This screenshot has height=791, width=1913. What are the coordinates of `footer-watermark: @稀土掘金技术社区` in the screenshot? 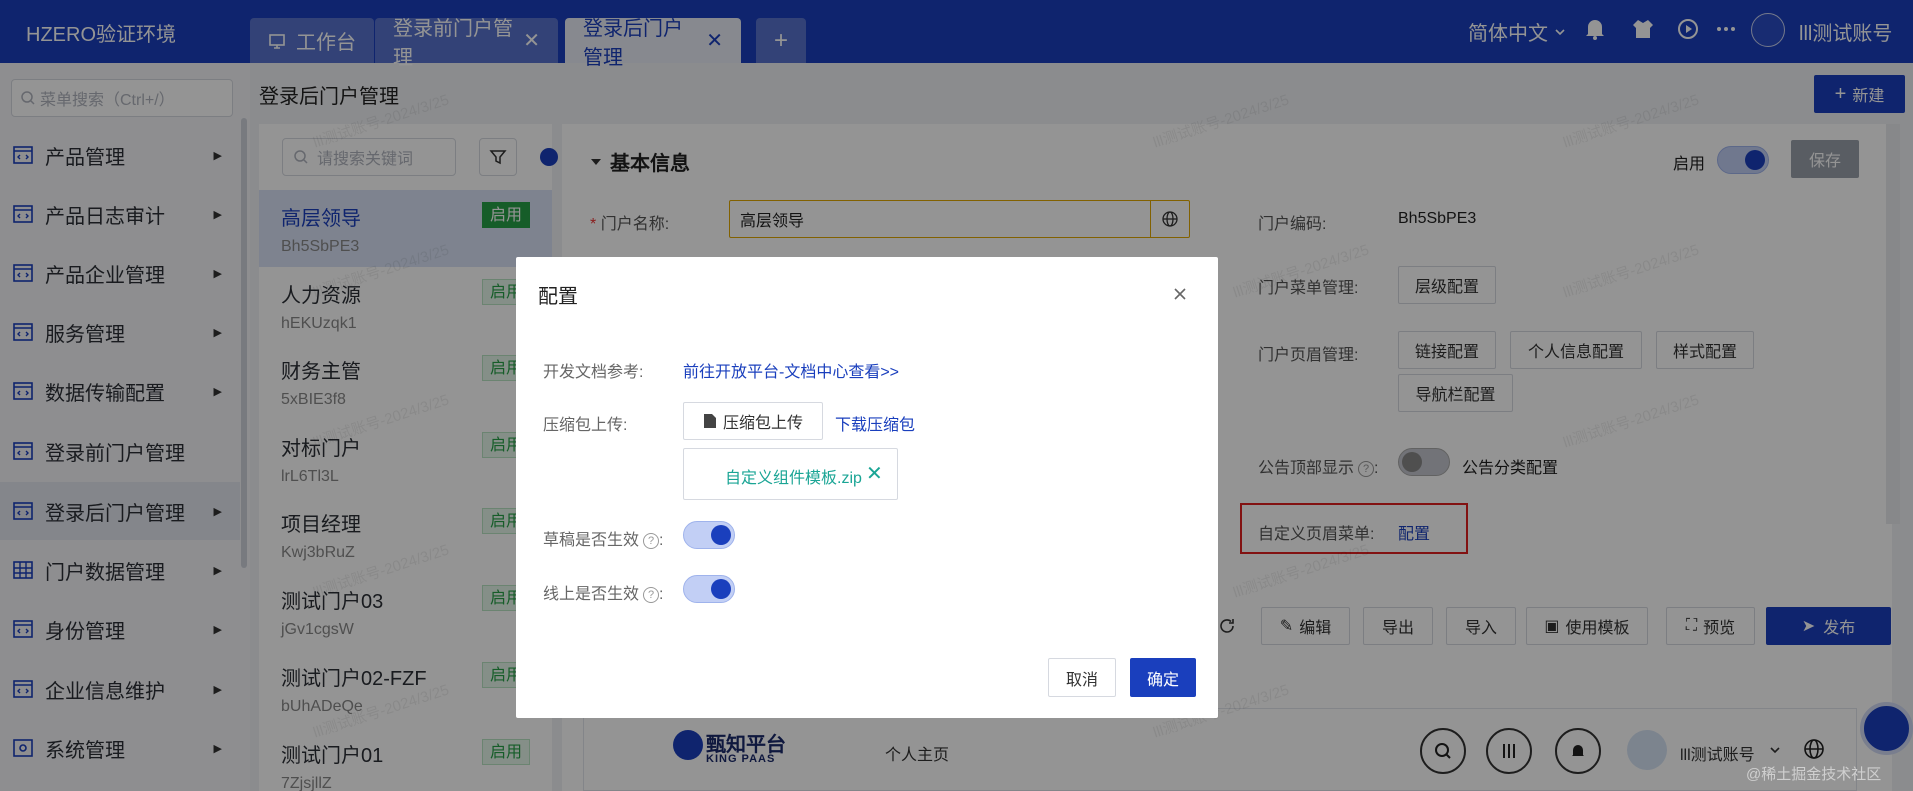 It's located at (1814, 774).